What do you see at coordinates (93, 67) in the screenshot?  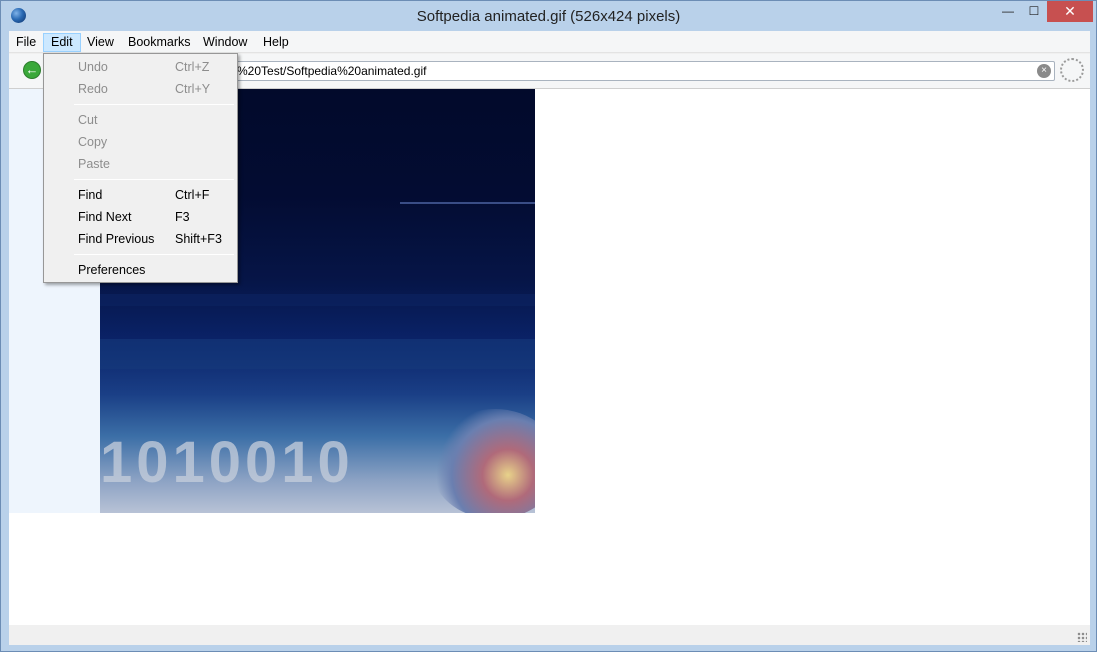 I see `menu-item-label: Undo` at bounding box center [93, 67].